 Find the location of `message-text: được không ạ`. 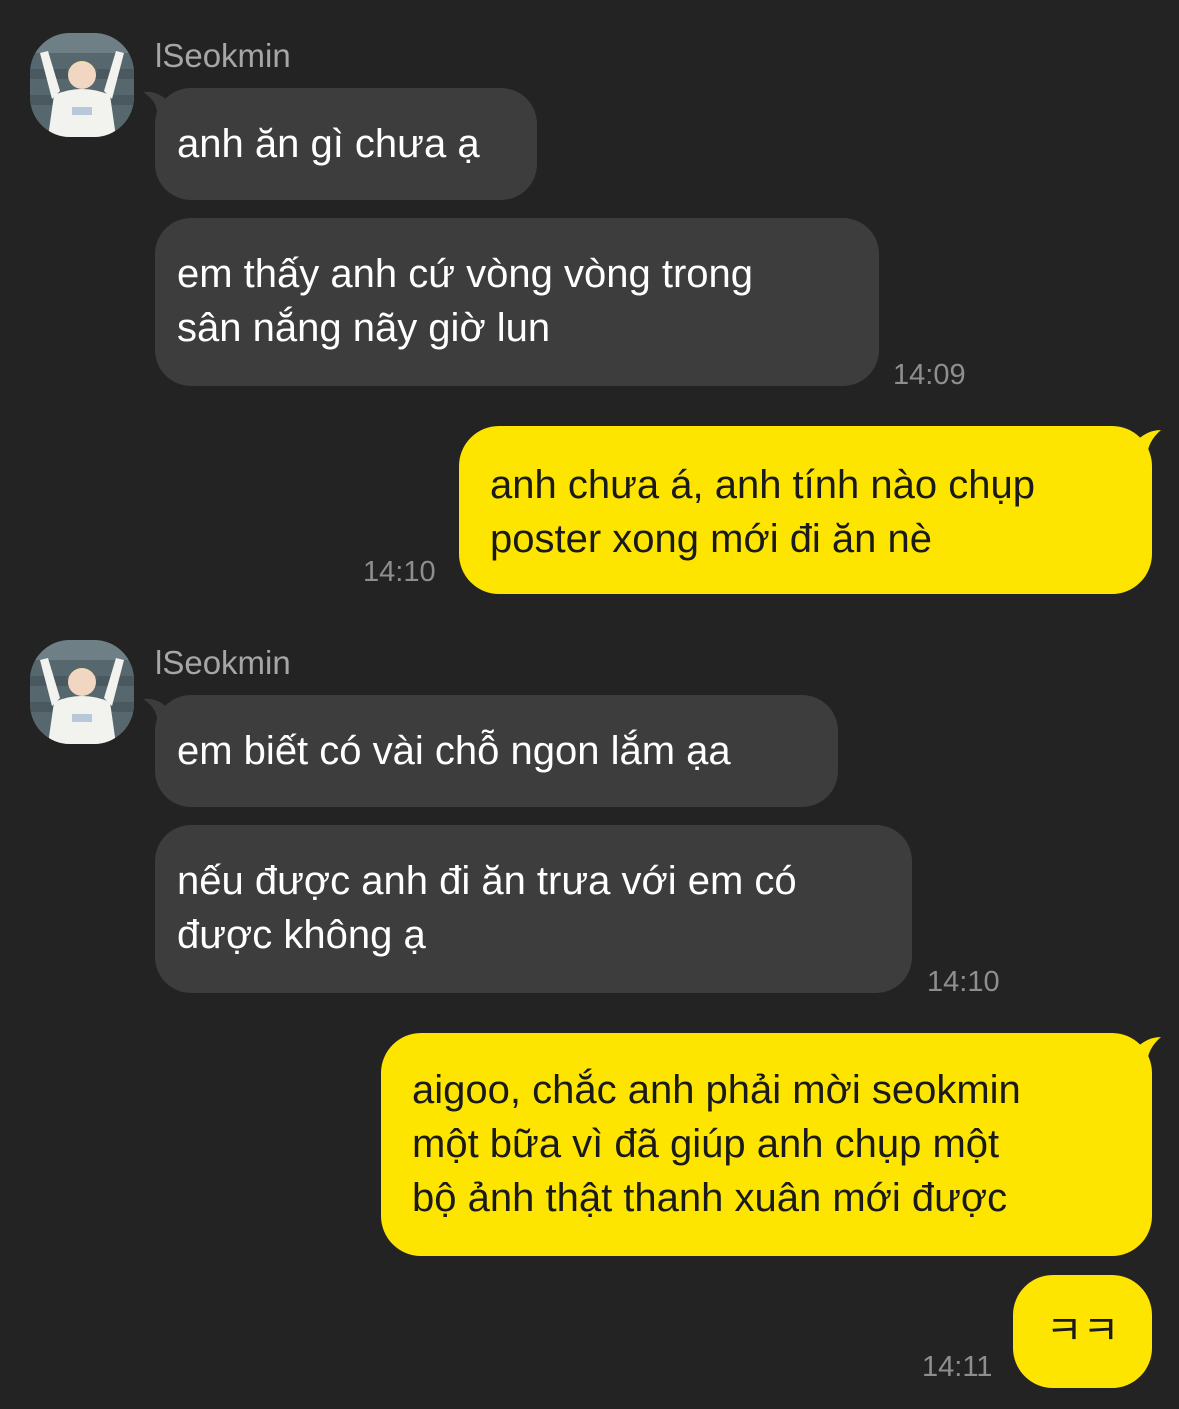

message-text: được không ạ is located at coordinates (301, 935).